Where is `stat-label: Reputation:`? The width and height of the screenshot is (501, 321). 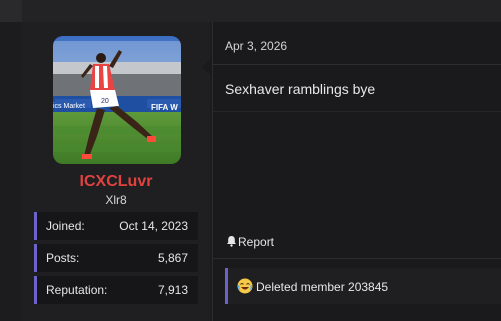 stat-label: Reputation: is located at coordinates (77, 290).